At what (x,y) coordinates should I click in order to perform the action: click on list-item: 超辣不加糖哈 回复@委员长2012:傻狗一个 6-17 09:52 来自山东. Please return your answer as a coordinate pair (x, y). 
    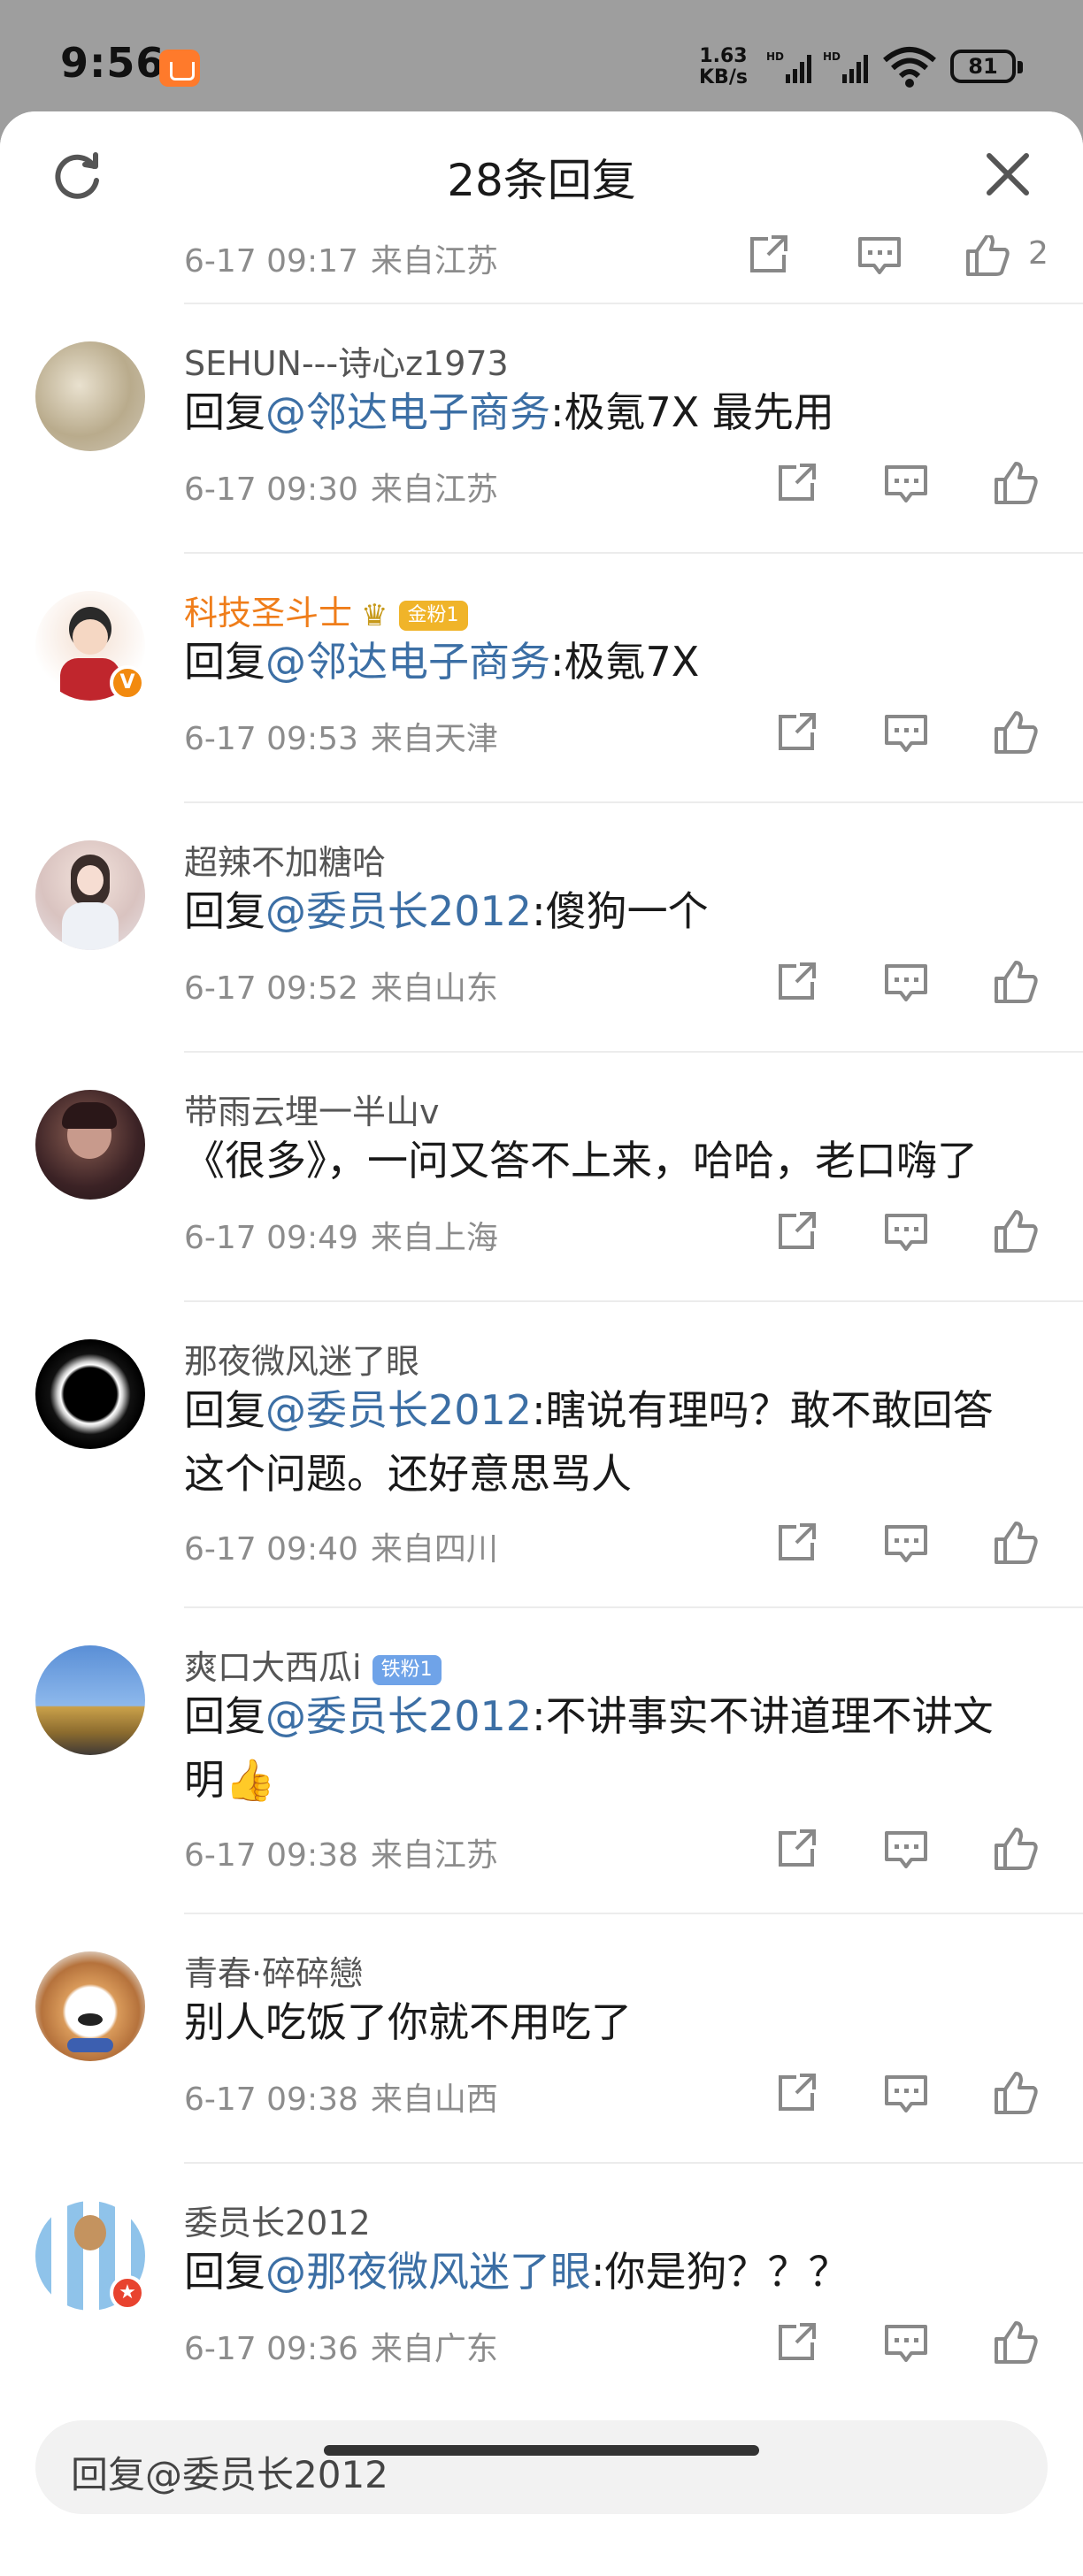
    Looking at the image, I should click on (541, 928).